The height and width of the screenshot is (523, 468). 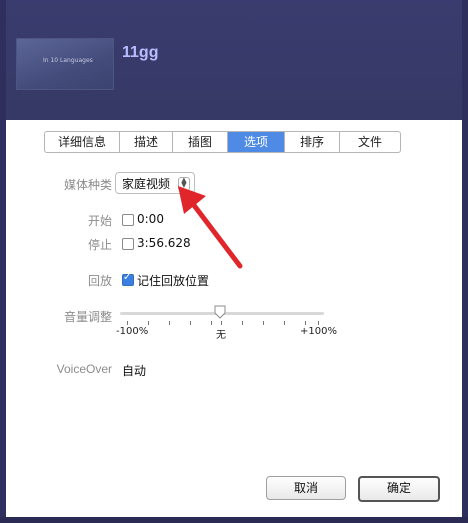 I want to click on tab-file: 文件, so click(x=370, y=142).